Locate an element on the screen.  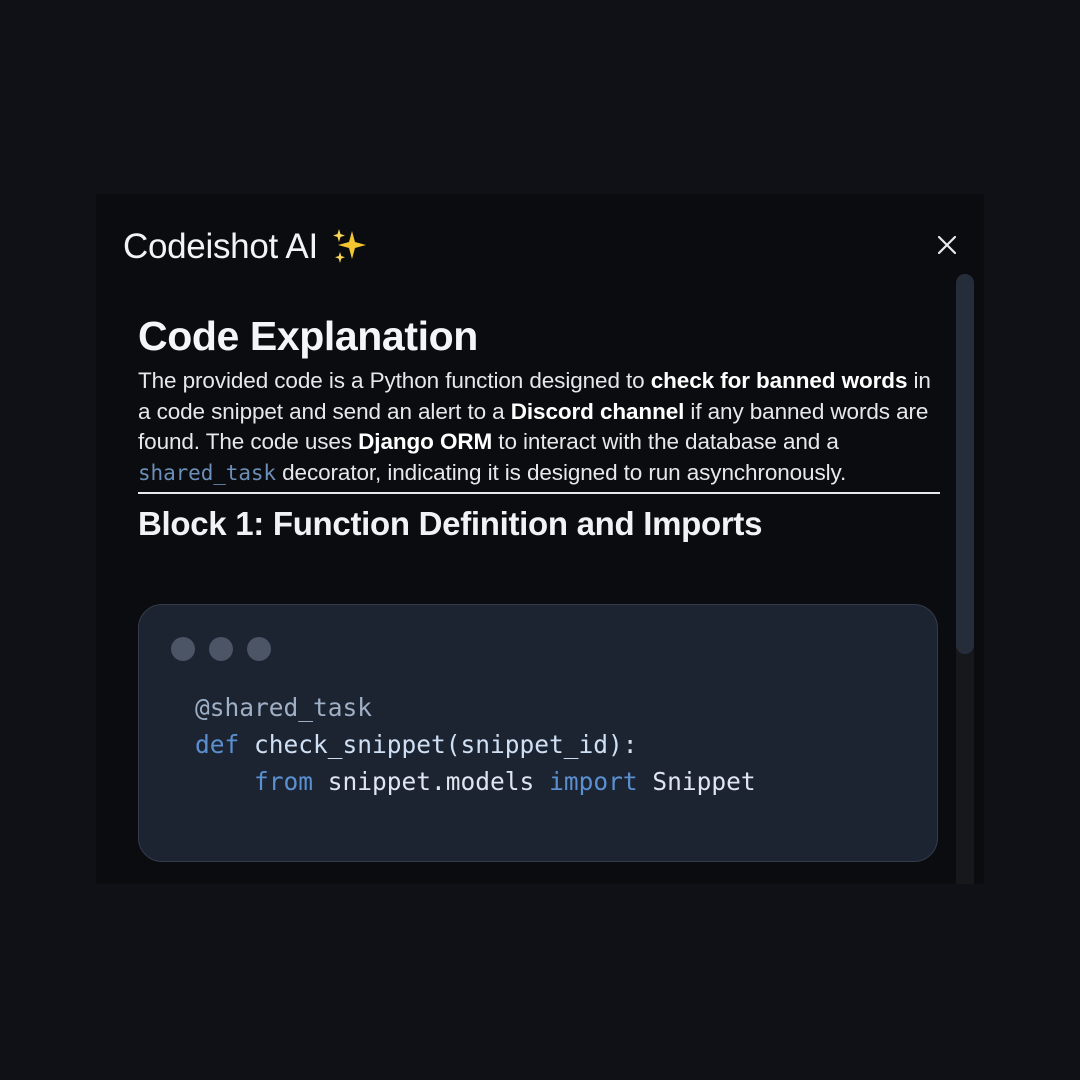
sparkles-icon is located at coordinates (350, 247).